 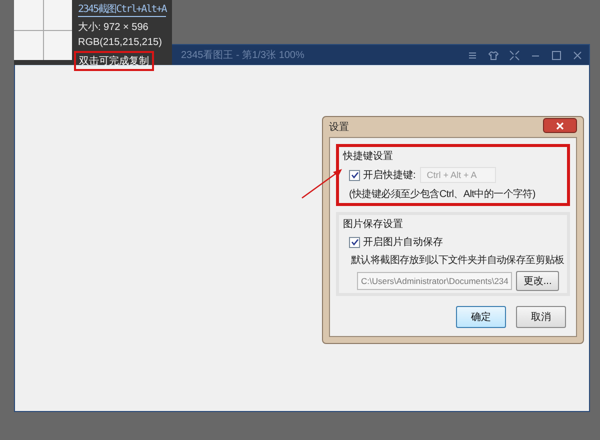 I want to click on folder-path-field: C:\Users\Administrator\Documents\234, so click(x=434, y=281).